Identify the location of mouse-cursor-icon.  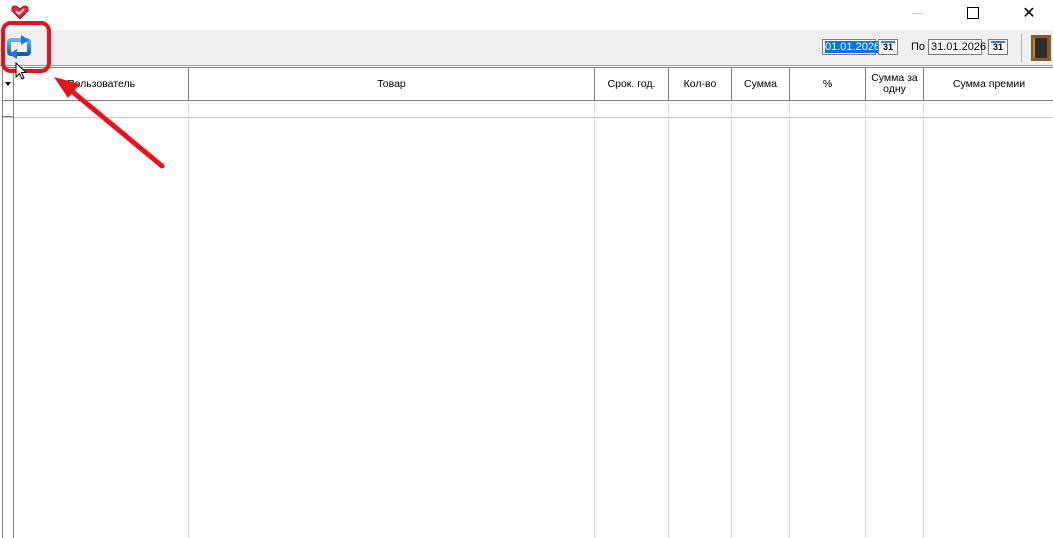
(21, 71).